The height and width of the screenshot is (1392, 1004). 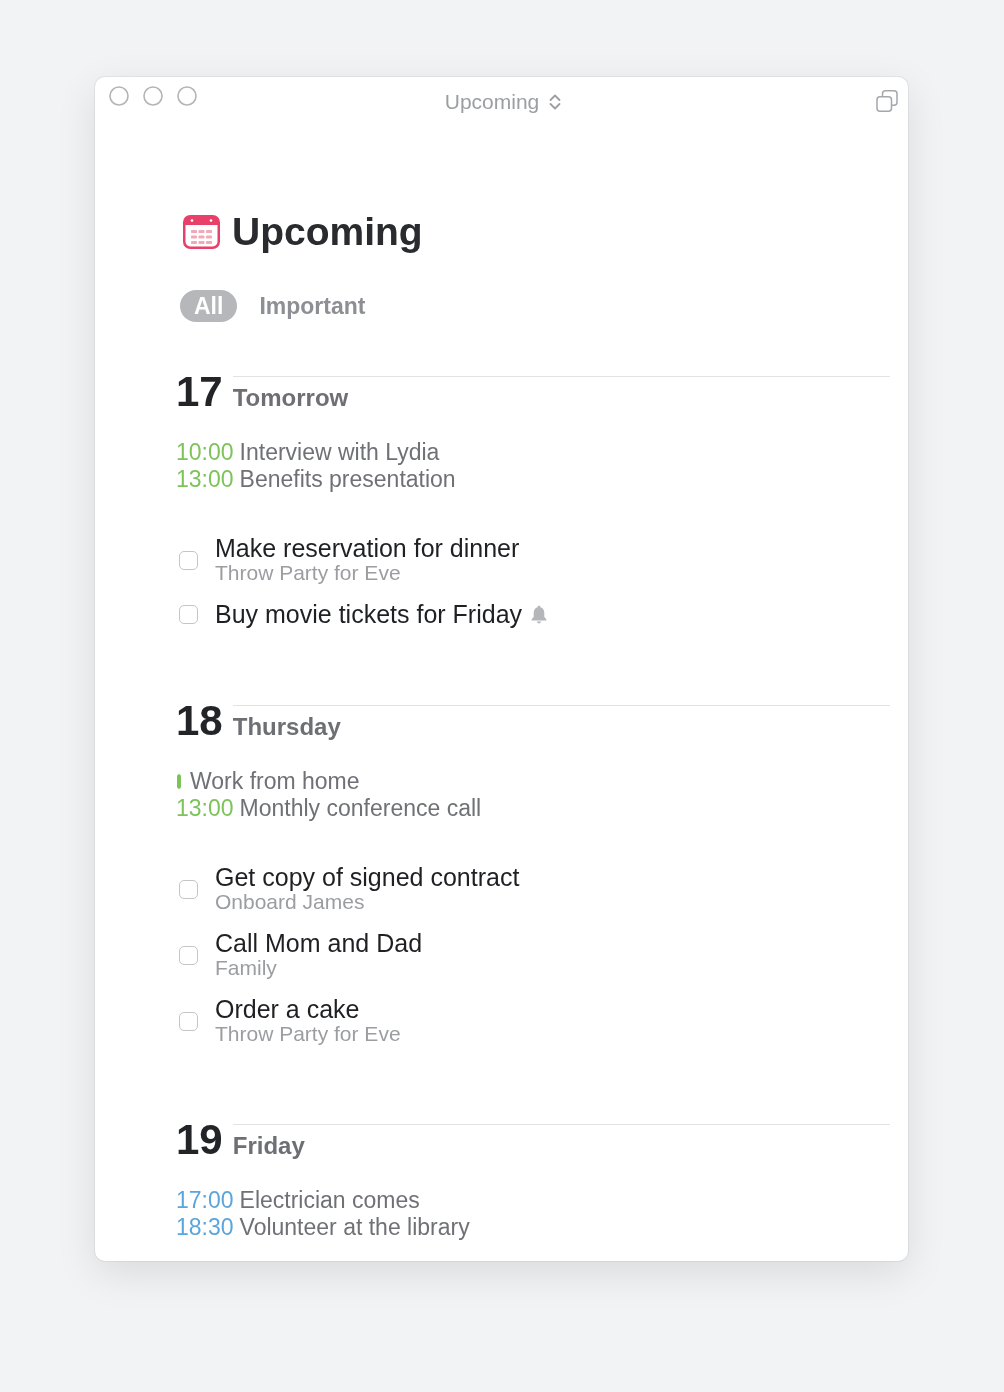 I want to click on task-title: Call Mom and Dad, so click(x=319, y=943).